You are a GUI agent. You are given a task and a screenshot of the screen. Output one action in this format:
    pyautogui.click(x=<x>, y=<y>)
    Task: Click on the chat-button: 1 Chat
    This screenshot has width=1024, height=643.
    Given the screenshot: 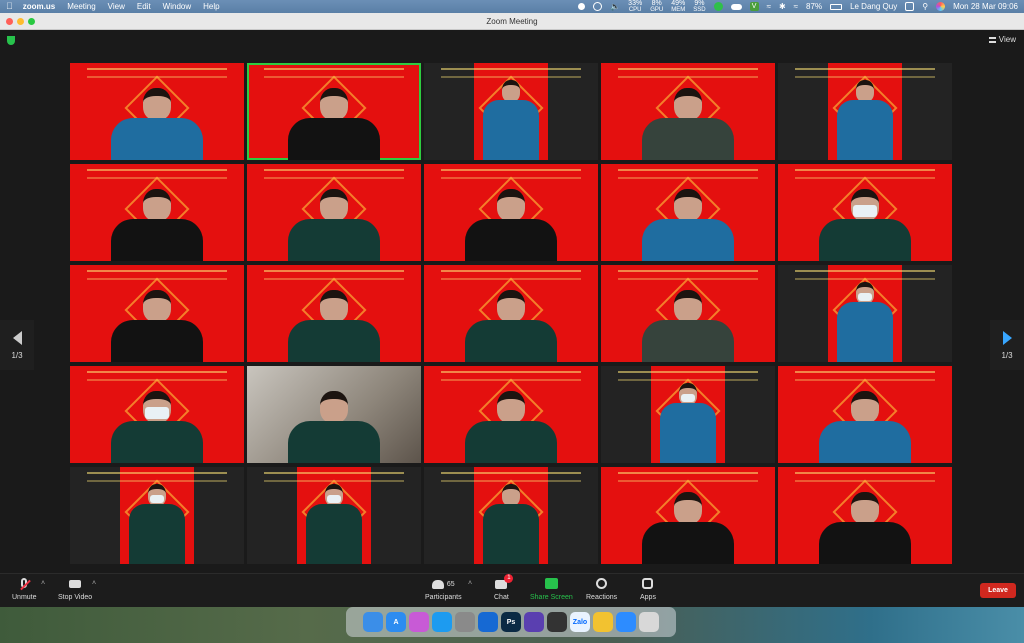 What is the action you would take?
    pyautogui.click(x=504, y=587)
    